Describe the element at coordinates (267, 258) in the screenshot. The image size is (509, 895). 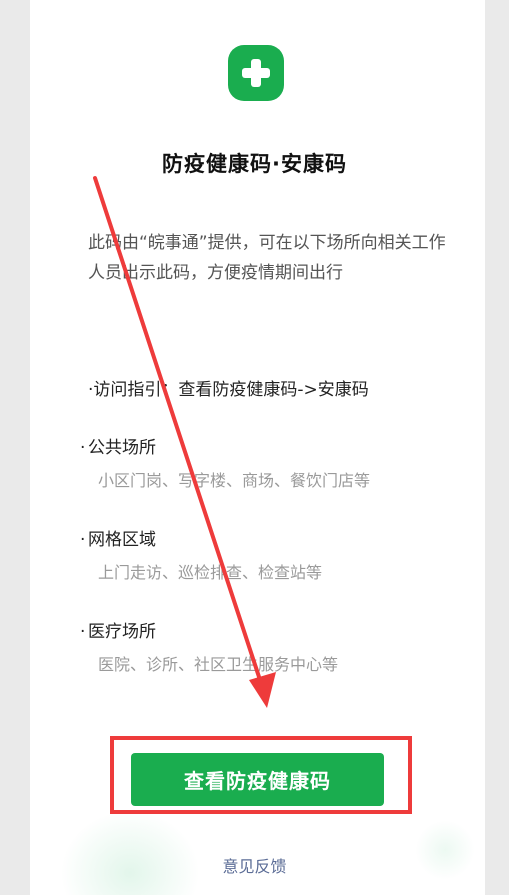
I see `description-text: 此码由“皖事通”提供，可在以下场所向相关工作人员出示此码，方便疫情期间出行` at that location.